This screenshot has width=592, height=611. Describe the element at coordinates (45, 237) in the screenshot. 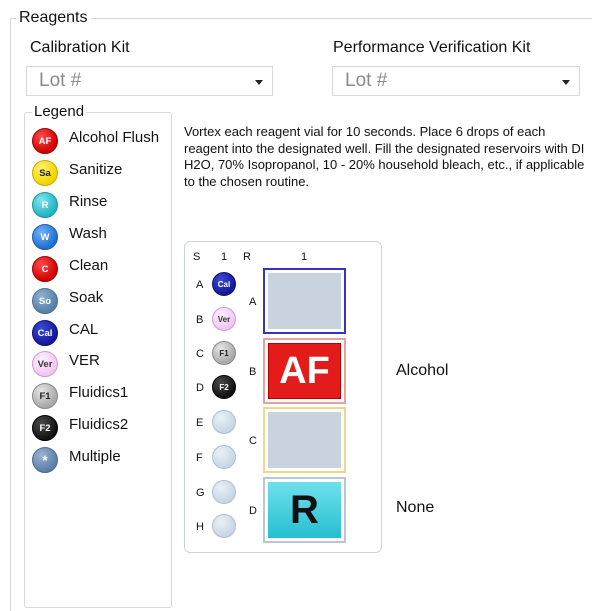

I see `wash-icon: W` at that location.